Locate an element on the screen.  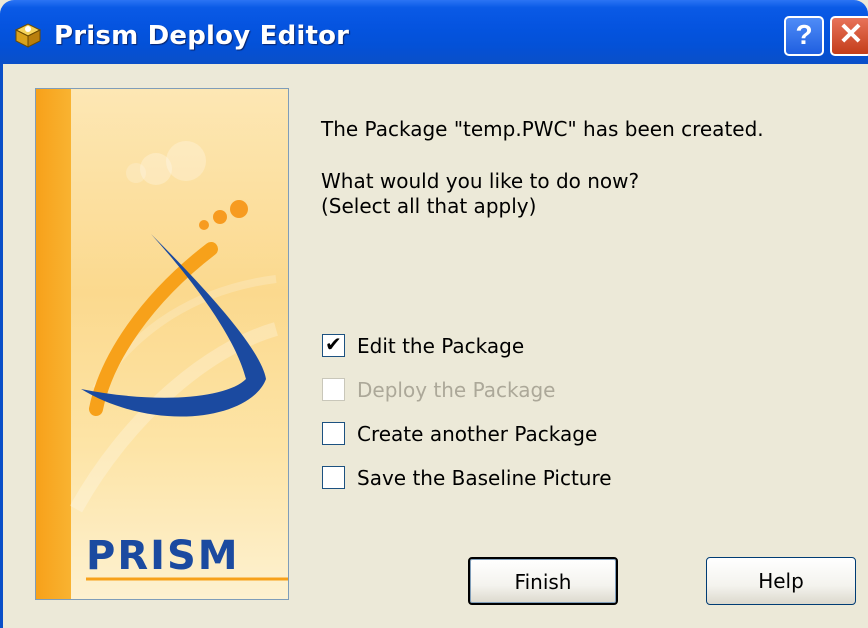
save-baseline-picture-label: Save the Baseline Picture is located at coordinates (484, 478).